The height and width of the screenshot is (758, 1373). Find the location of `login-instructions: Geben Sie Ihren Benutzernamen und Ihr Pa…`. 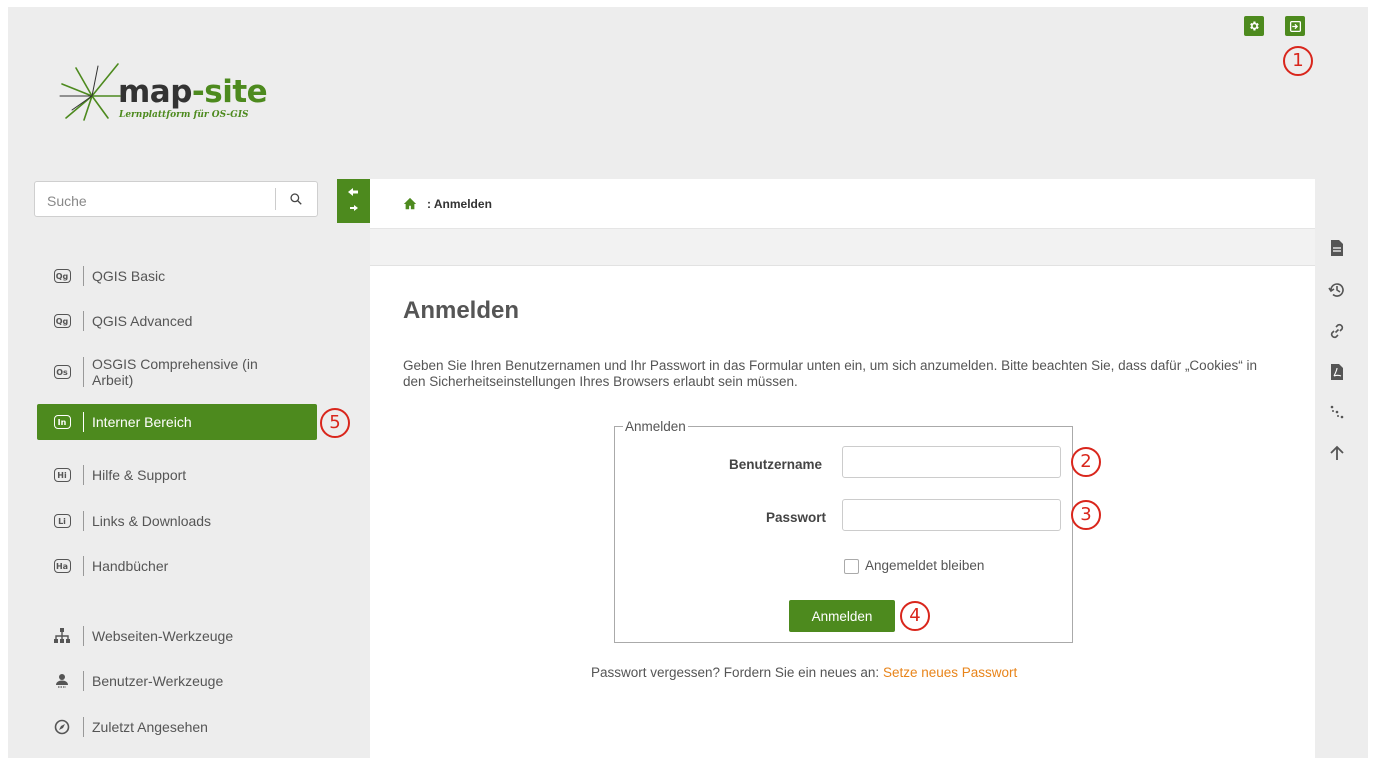

login-instructions: Geben Sie Ihren Benutzernamen und Ihr Pa… is located at coordinates (830, 373).